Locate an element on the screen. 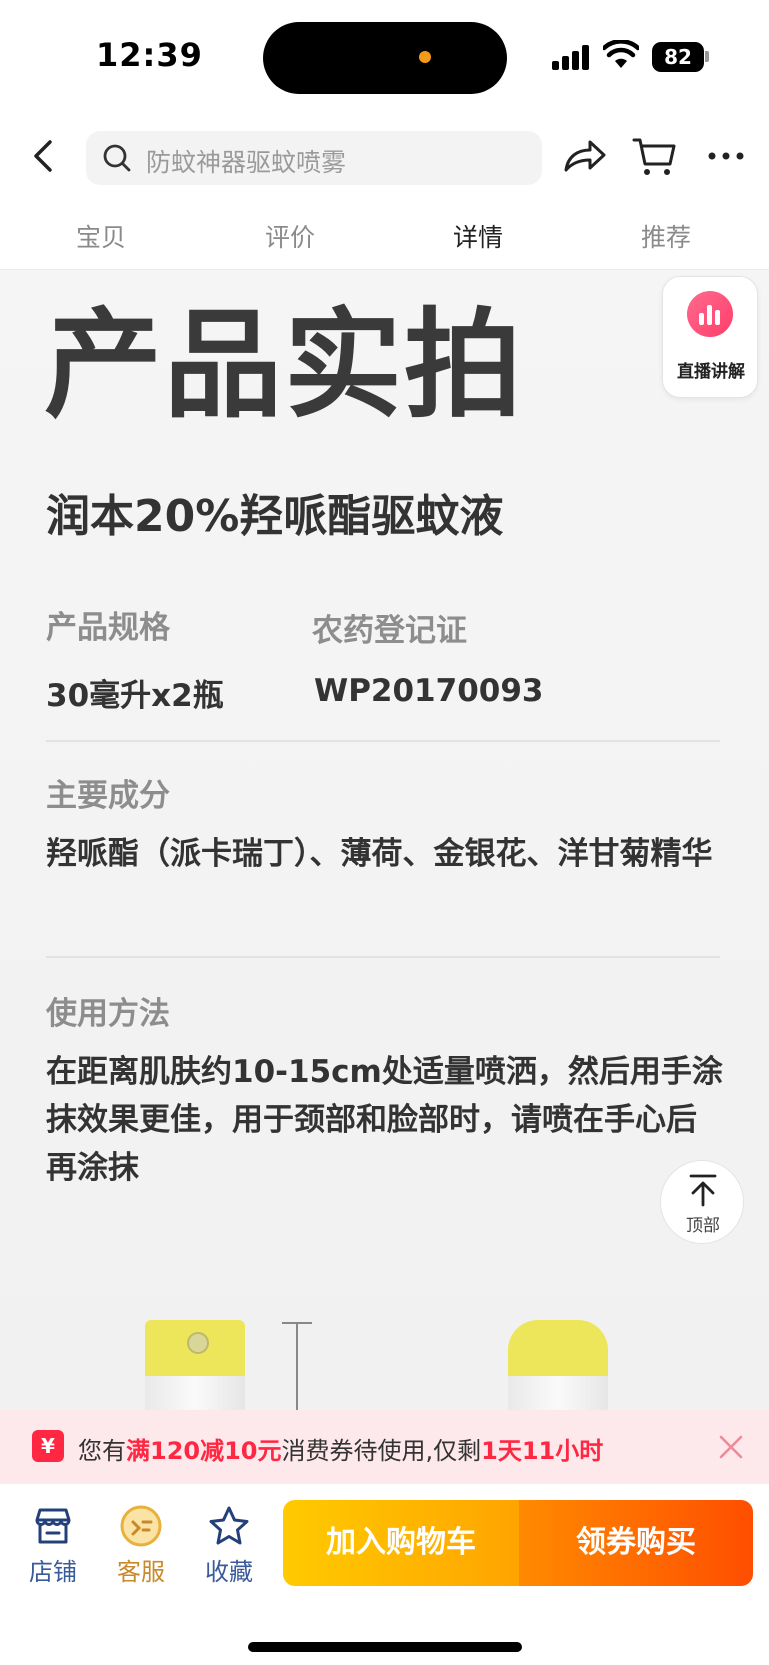  bottom-action-bar: 店铺 客服 收藏 加入购物车 领券购买 is located at coordinates (384, 1574).